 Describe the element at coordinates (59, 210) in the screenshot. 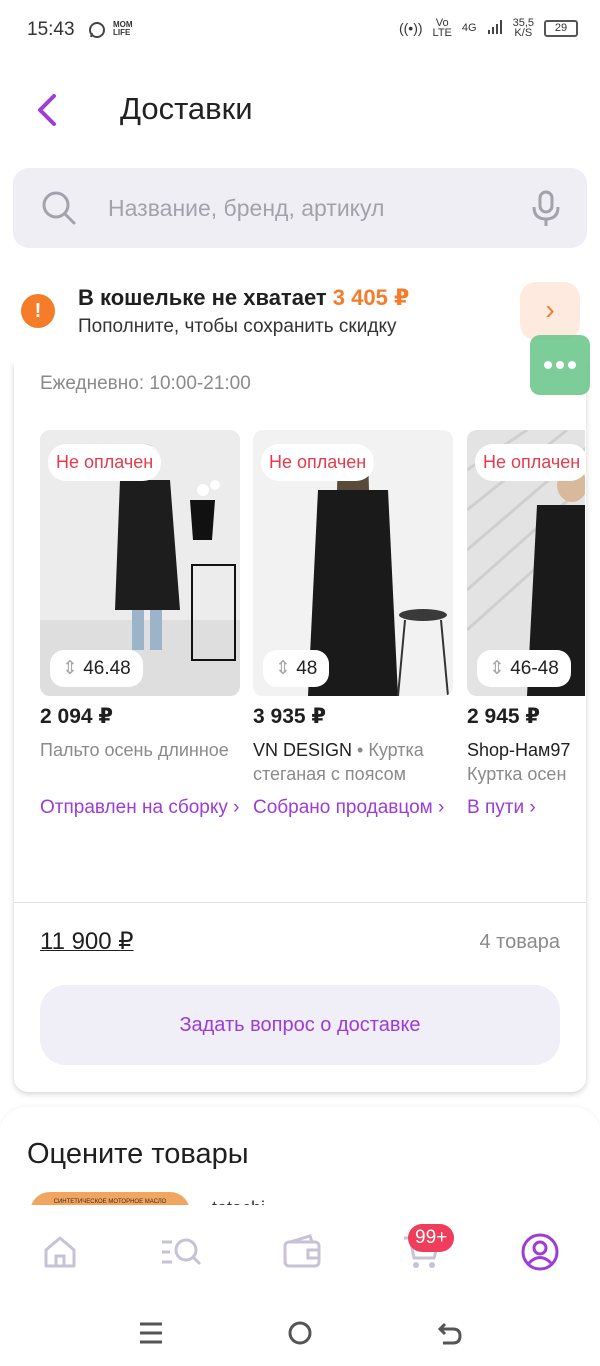

I see `search-icon` at that location.